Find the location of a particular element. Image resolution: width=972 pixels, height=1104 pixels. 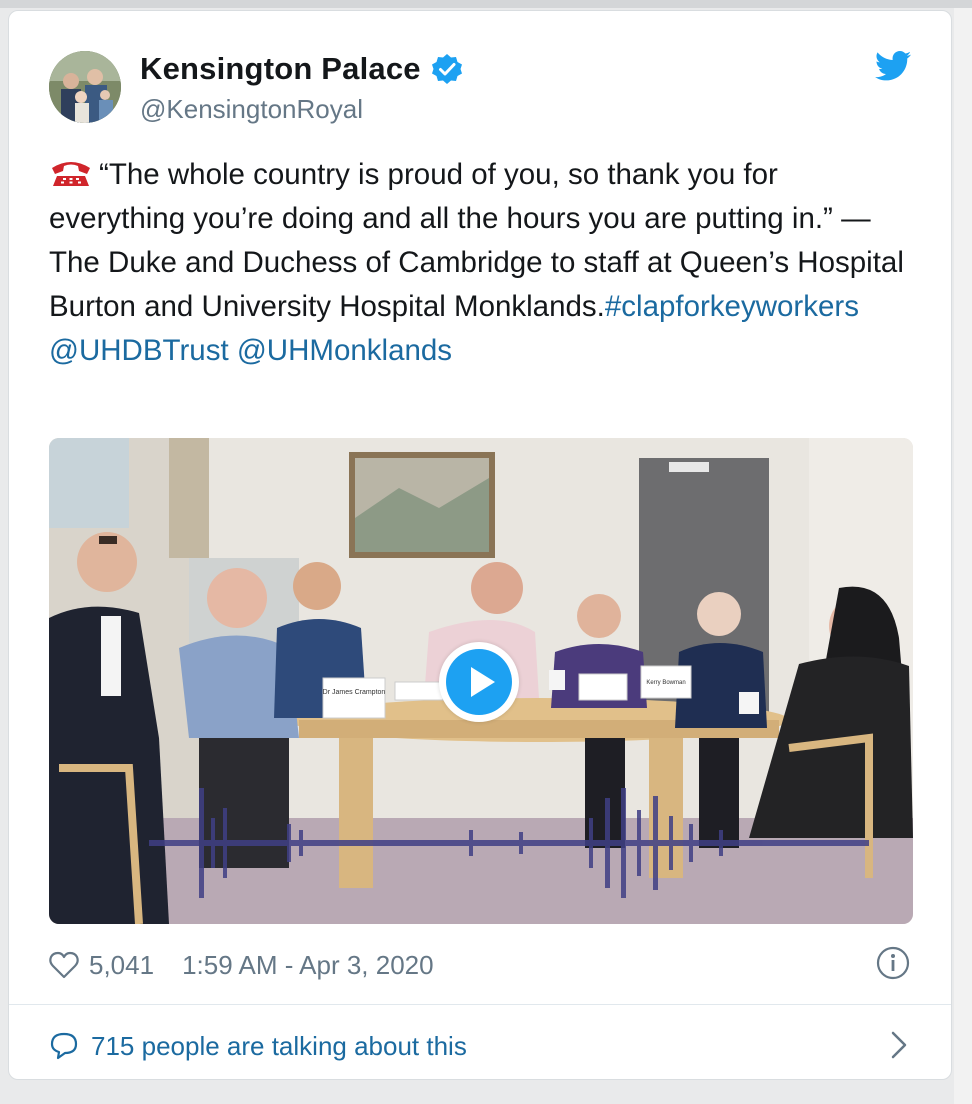

author-row: Kensington Palace is located at coordinates (301, 69).